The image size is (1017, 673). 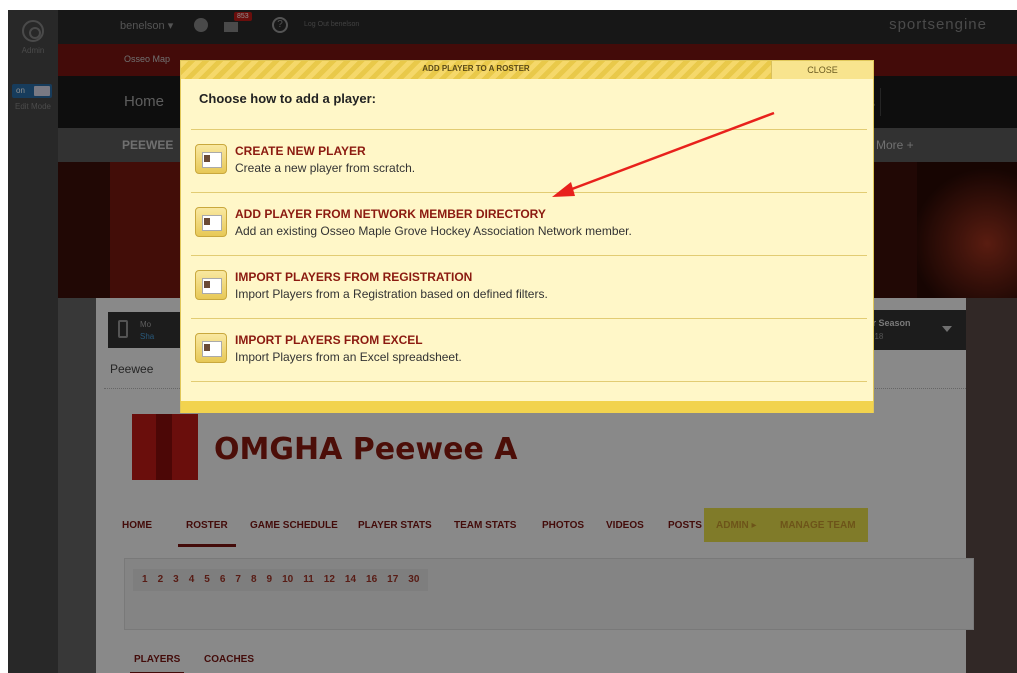 What do you see at coordinates (563, 189) in the screenshot?
I see `arrow-head` at bounding box center [563, 189].